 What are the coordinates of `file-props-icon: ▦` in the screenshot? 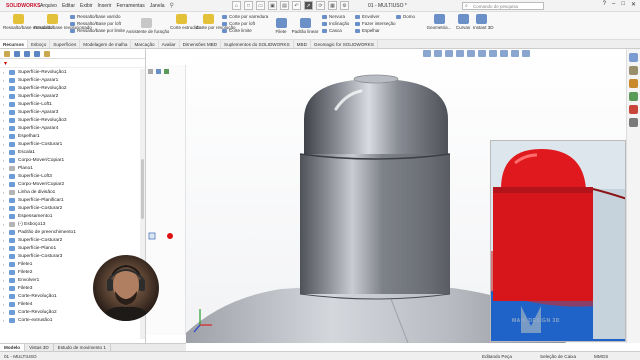 It's located at (332, 5).